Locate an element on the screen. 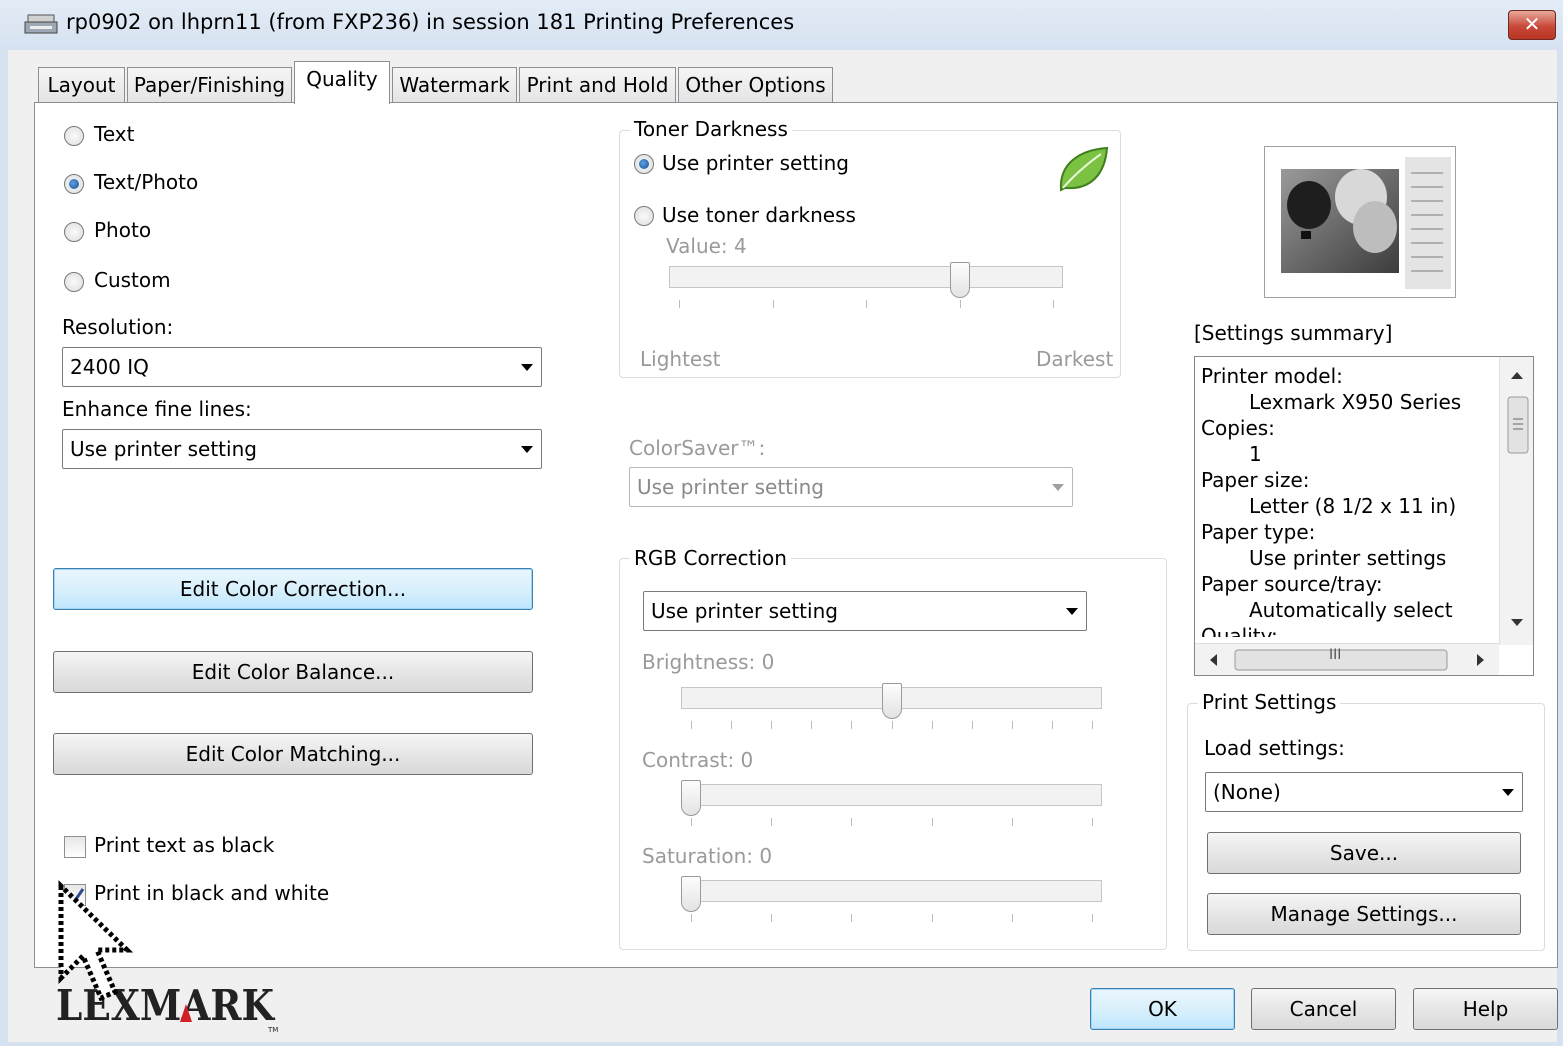 The width and height of the screenshot is (1563, 1046). print-settings-title: Print Settings is located at coordinates (1269, 702).